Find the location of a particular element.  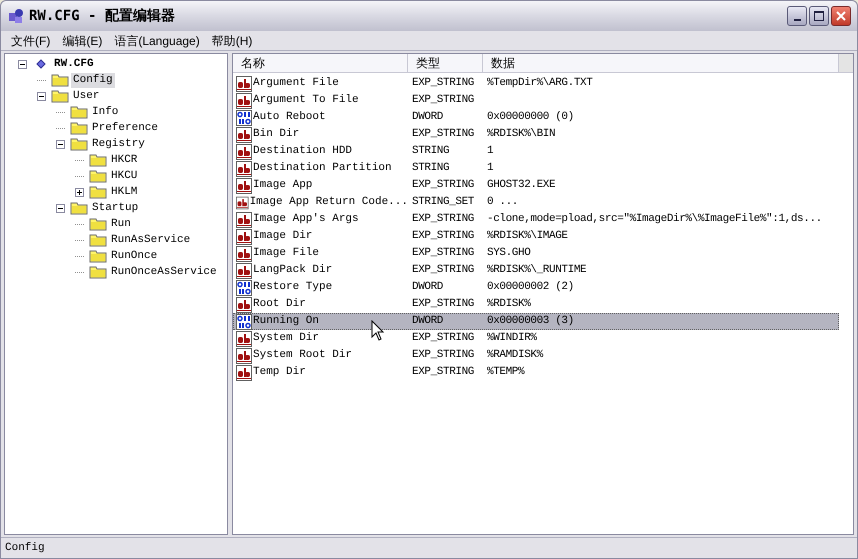

maximize-button is located at coordinates (819, 16).